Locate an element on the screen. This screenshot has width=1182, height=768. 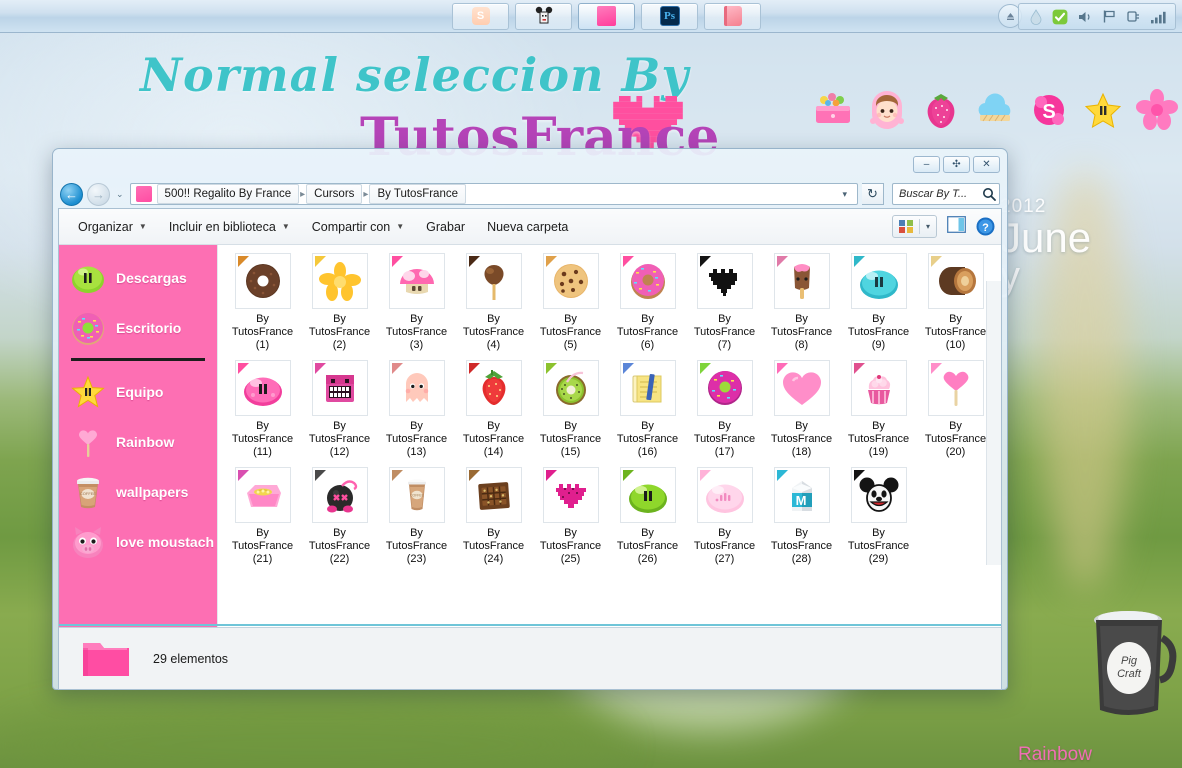
file-tile: By TutosFrance (21) is located at coordinates (262, 516).